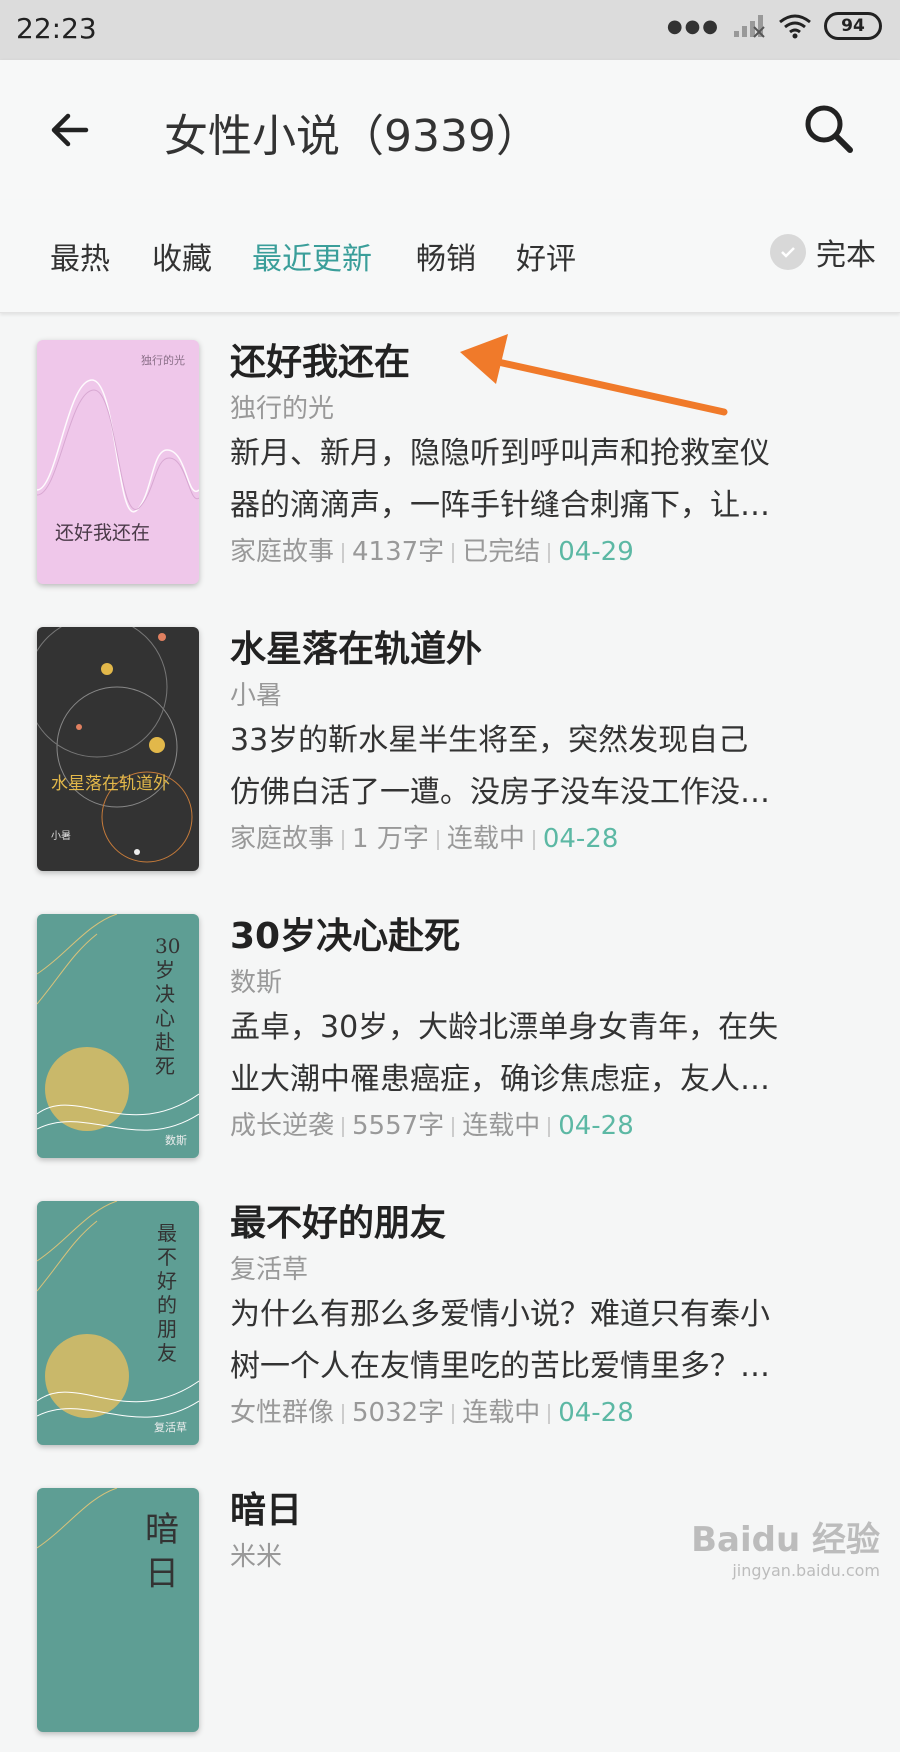  I want to click on annotation-arrow-icon, so click(594, 375).